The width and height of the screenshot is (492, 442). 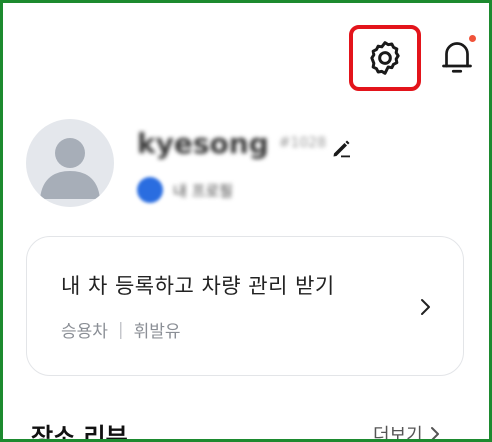 I want to click on profile-nickname-suffix: #1028, so click(x=302, y=143).